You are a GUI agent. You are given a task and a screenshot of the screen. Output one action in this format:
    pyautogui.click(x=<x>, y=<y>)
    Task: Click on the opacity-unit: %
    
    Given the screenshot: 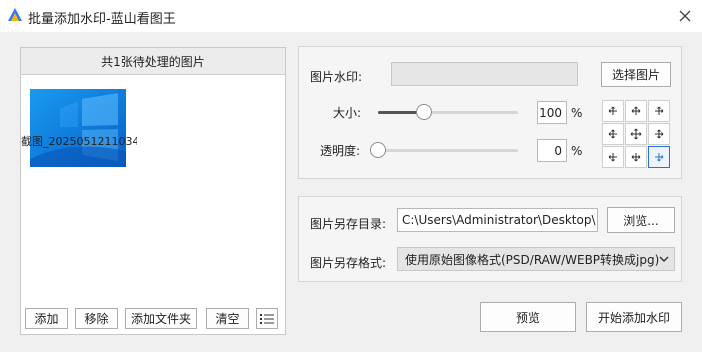 What is the action you would take?
    pyautogui.click(x=577, y=151)
    